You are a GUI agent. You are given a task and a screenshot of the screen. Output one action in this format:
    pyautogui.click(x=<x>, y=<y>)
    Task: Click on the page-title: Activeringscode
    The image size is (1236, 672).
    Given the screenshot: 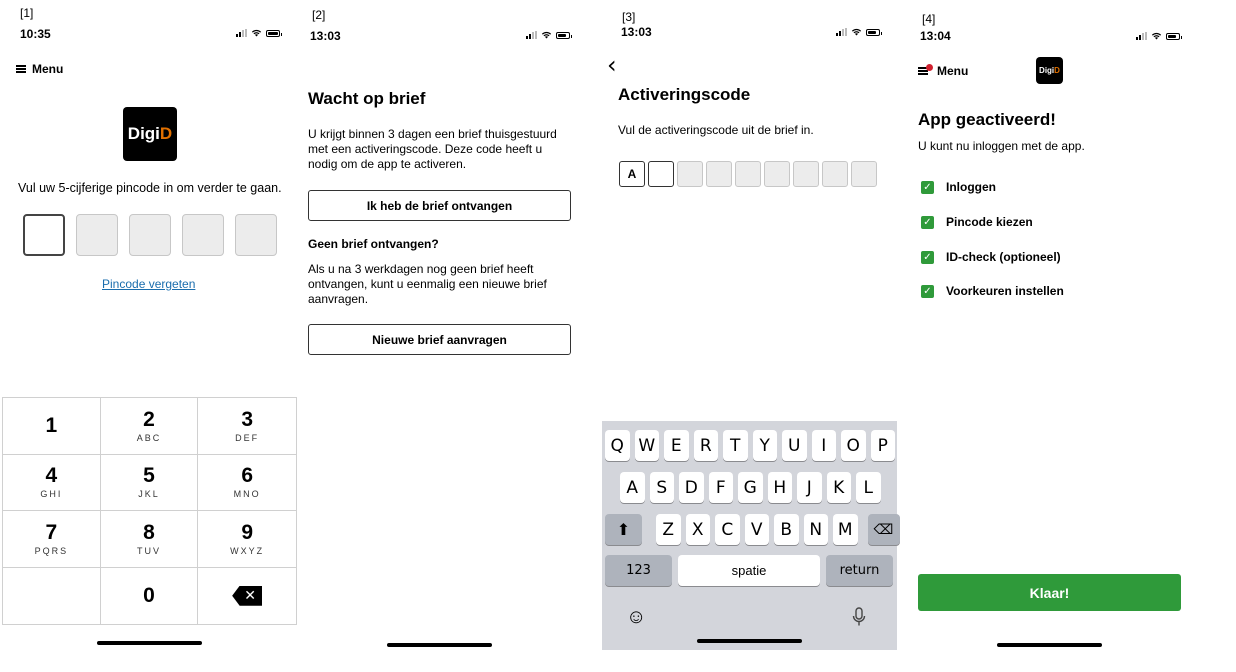 What is the action you would take?
    pyautogui.click(x=684, y=94)
    